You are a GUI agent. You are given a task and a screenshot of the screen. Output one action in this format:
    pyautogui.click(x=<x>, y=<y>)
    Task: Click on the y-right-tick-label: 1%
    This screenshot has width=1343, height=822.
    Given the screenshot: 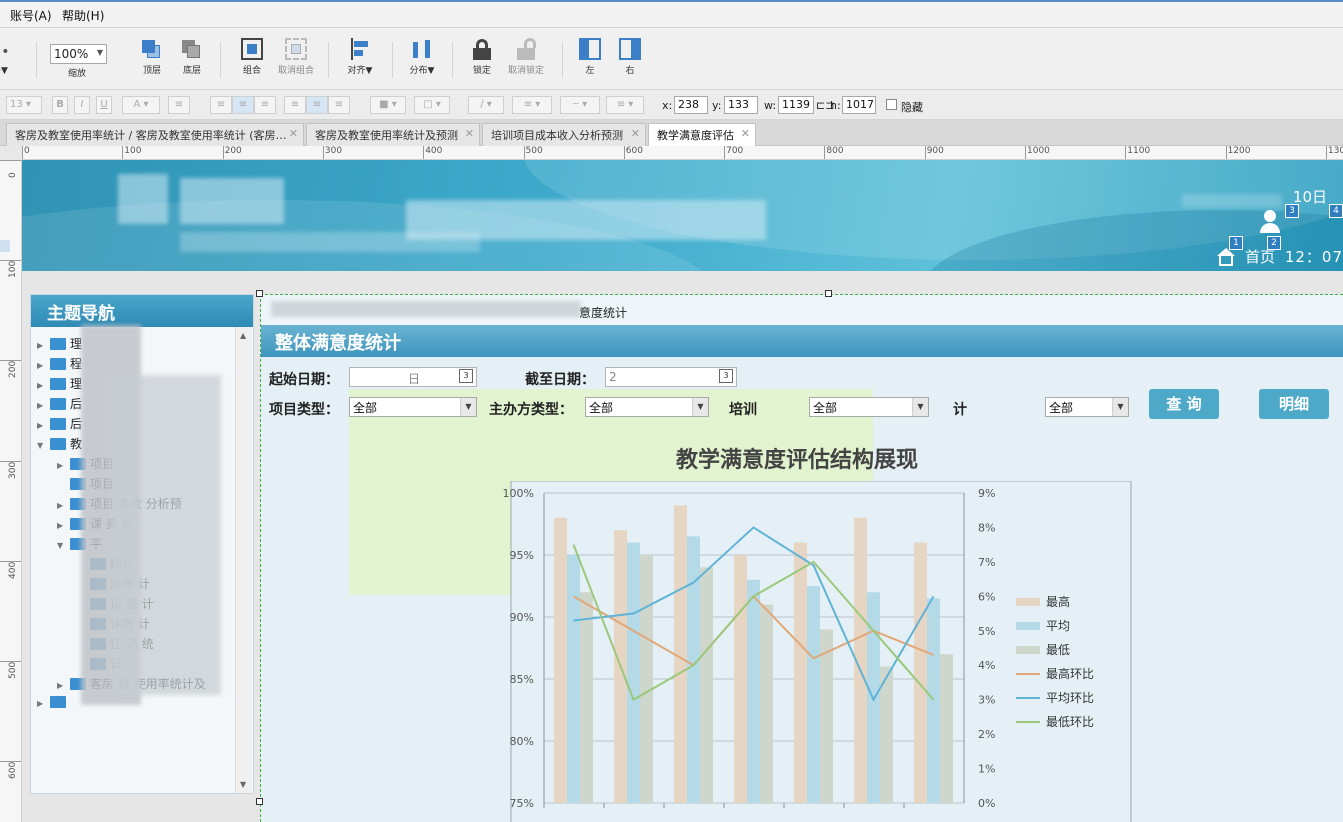 What is the action you would take?
    pyautogui.click(x=986, y=769)
    